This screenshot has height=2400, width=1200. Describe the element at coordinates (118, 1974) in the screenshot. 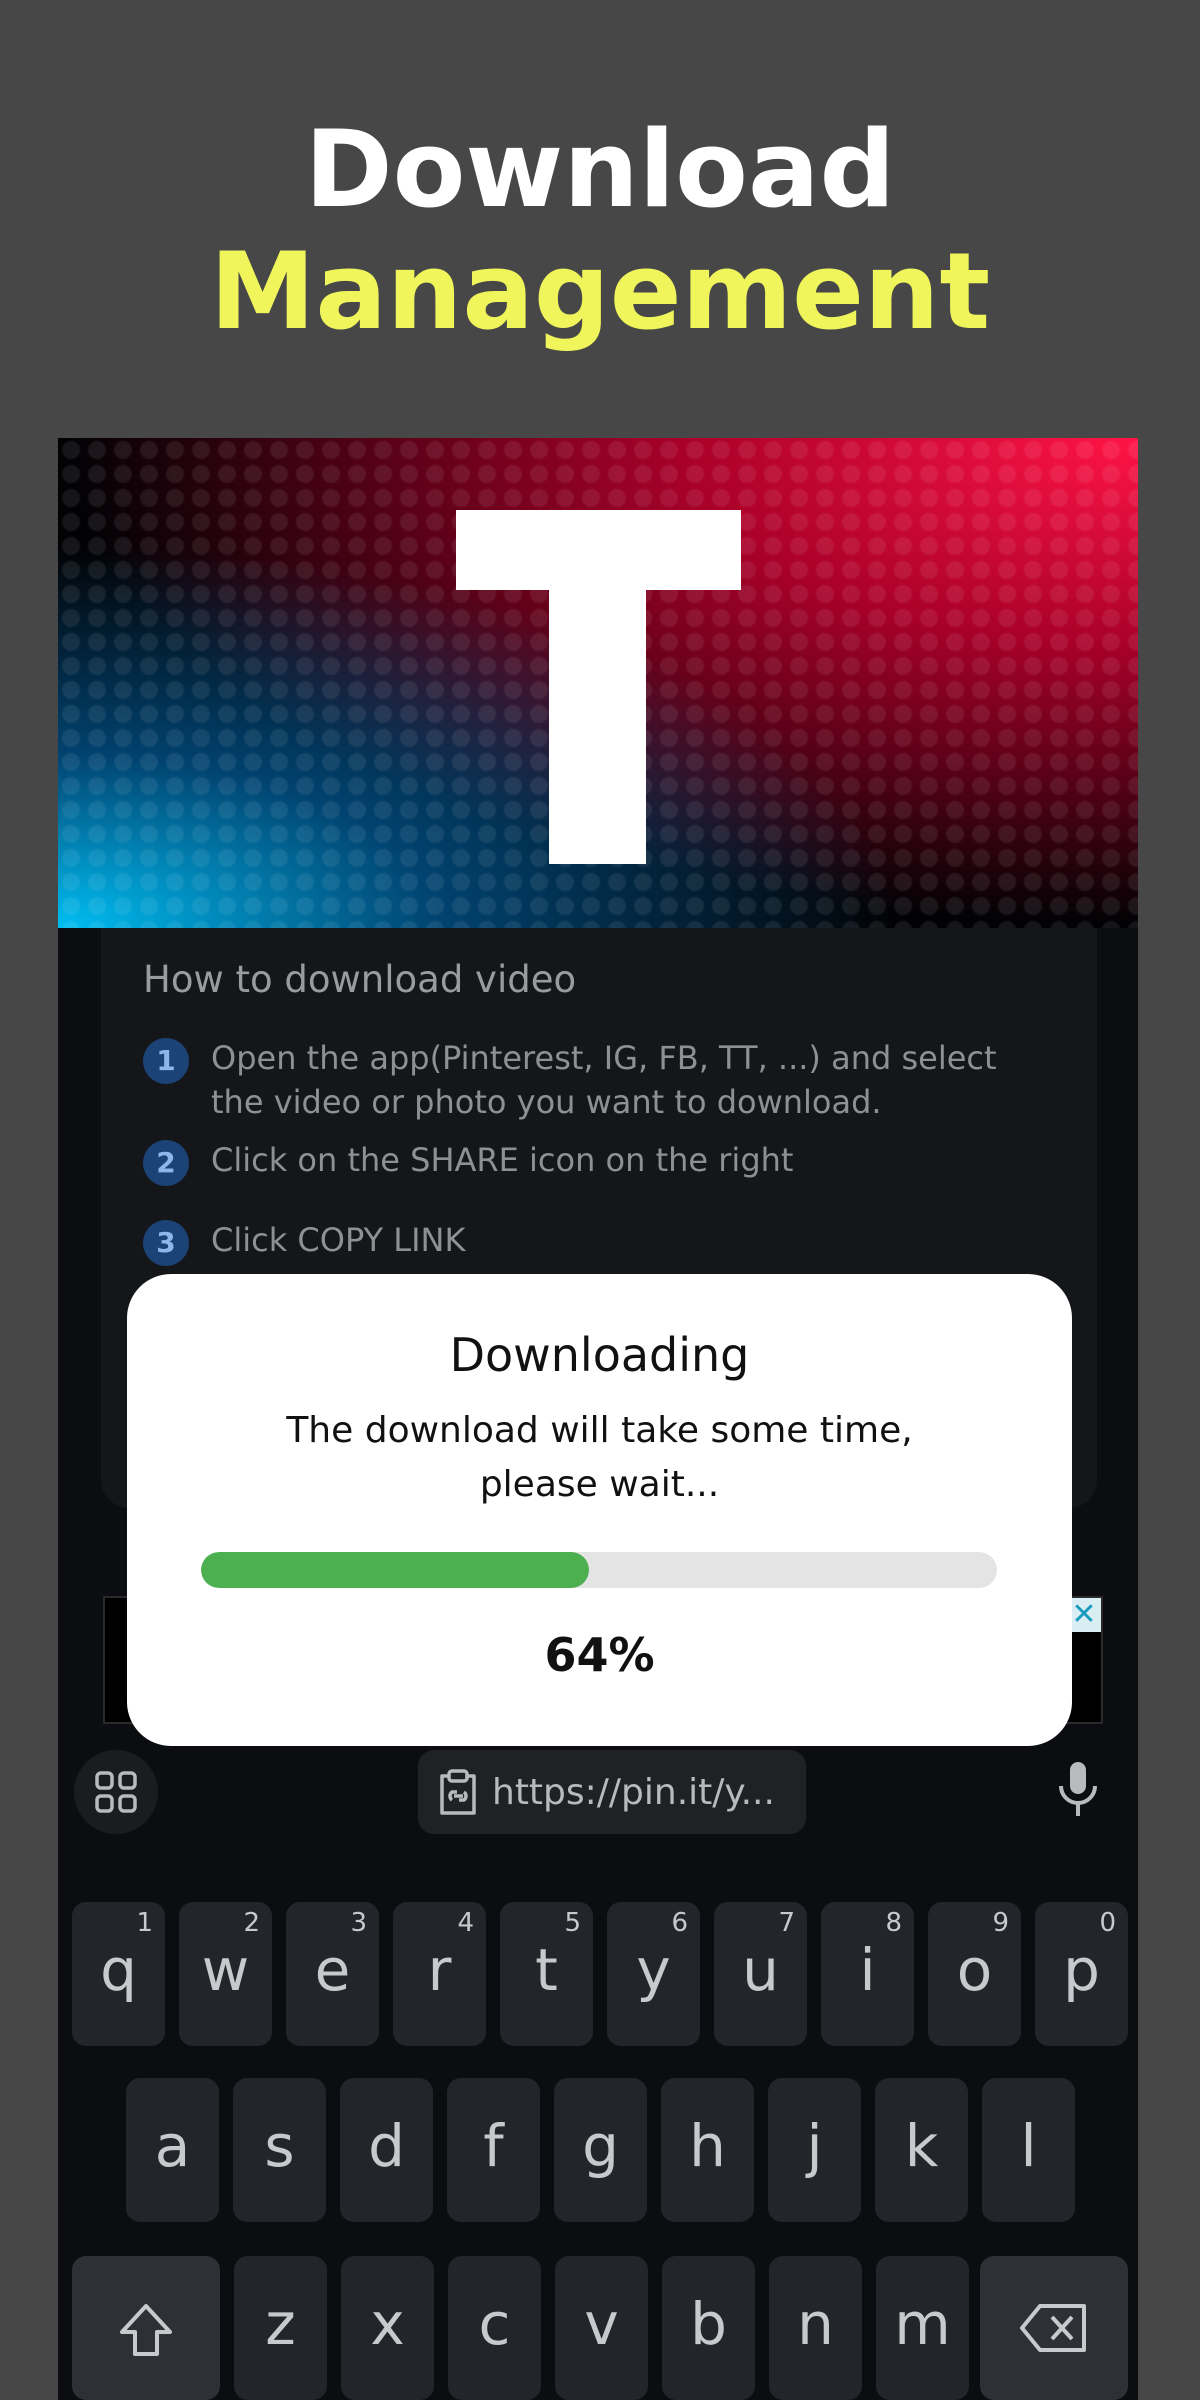

I see `key-q: 1 q` at that location.